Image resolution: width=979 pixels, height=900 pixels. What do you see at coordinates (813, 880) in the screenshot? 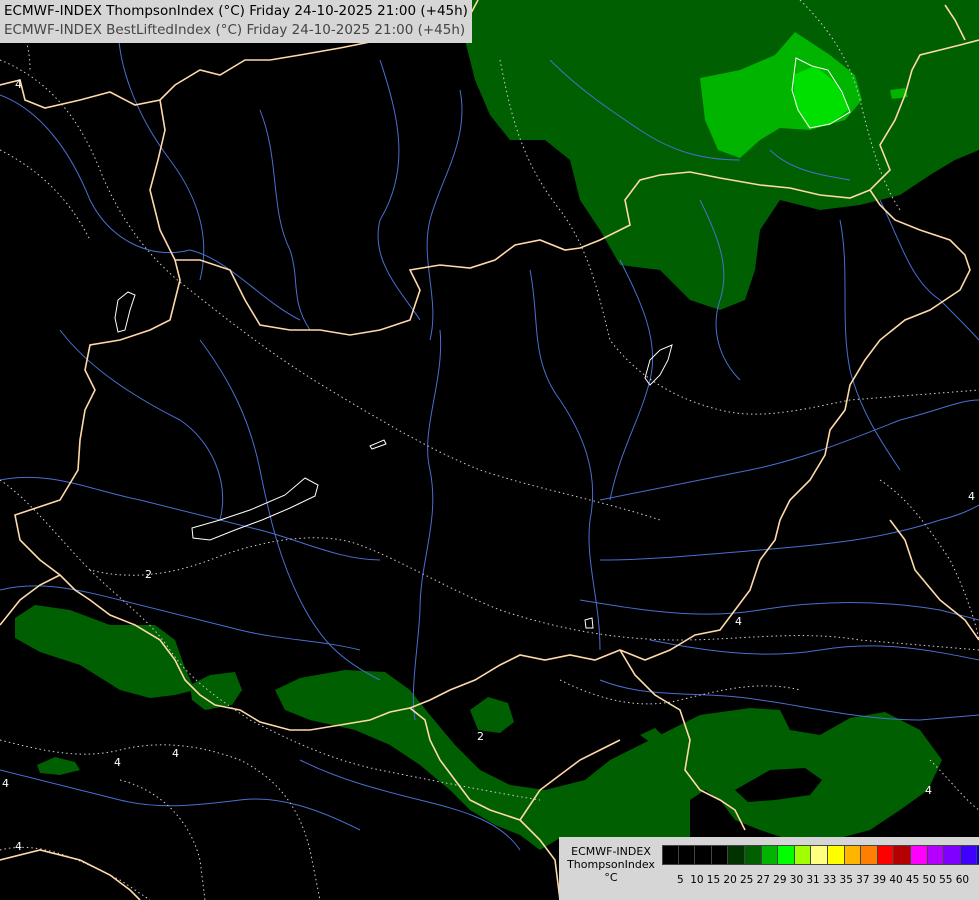
I see `legend-tick: 31` at bounding box center [813, 880].